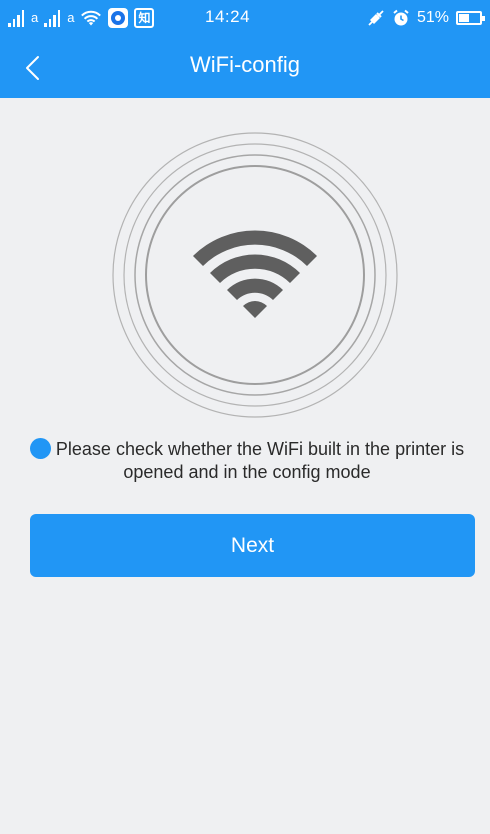 Image resolution: width=490 pixels, height=834 pixels. What do you see at coordinates (376, 18) in the screenshot?
I see `mute-icon` at bounding box center [376, 18].